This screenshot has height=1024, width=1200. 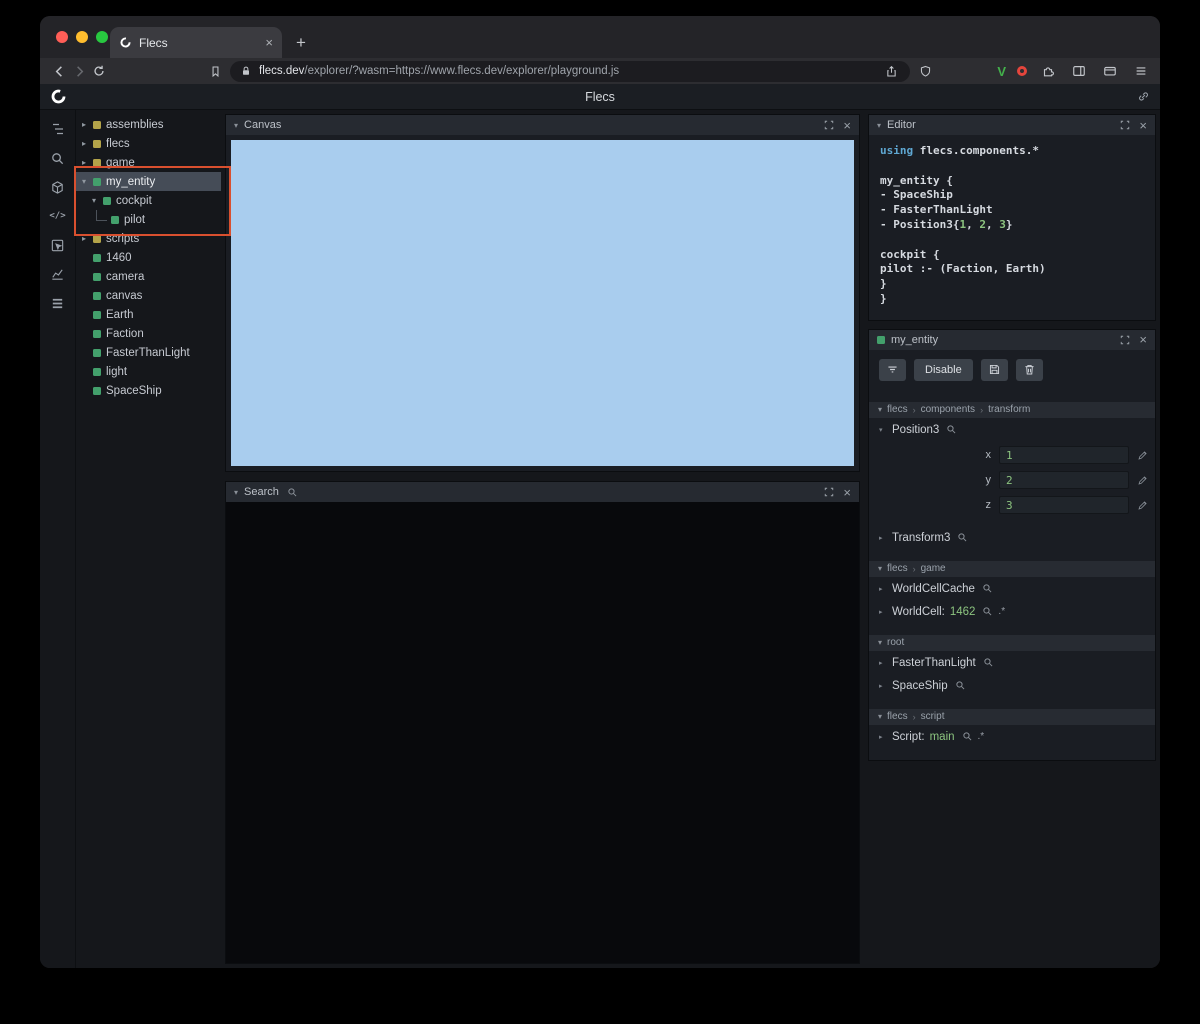 What do you see at coordinates (1064, 455) in the screenshot?
I see `x-value-input` at bounding box center [1064, 455].